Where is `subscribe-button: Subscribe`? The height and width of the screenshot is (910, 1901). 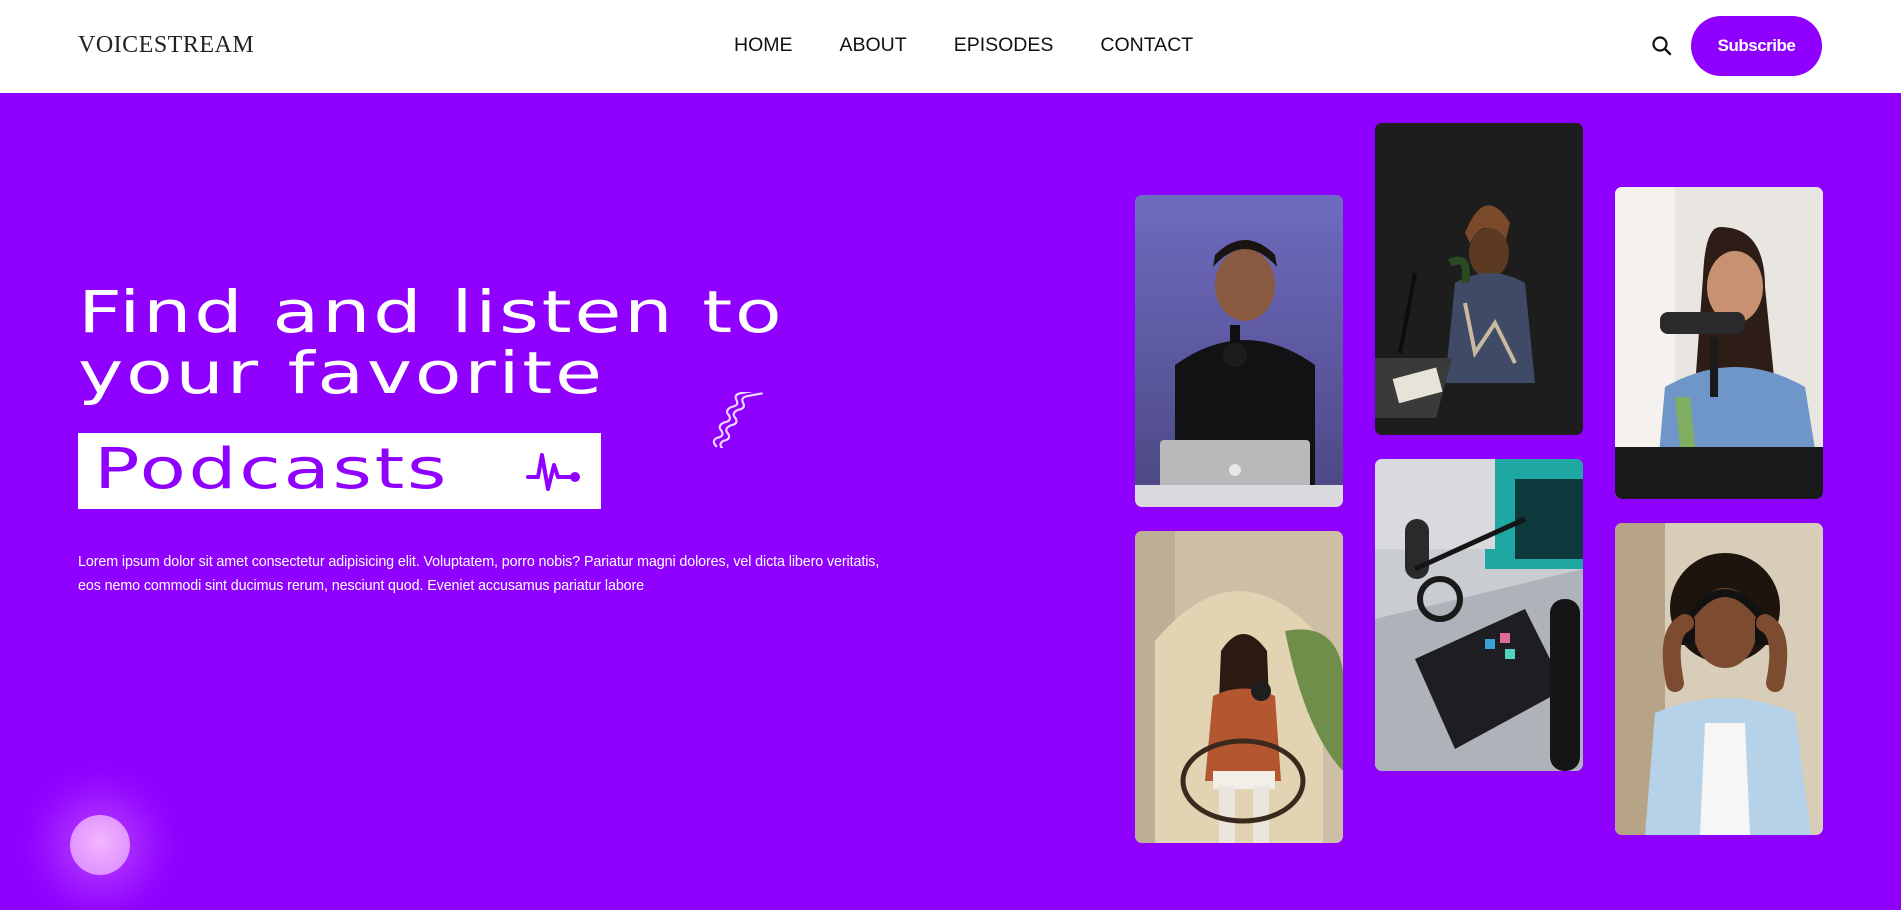
subscribe-button: Subscribe is located at coordinates (1756, 46).